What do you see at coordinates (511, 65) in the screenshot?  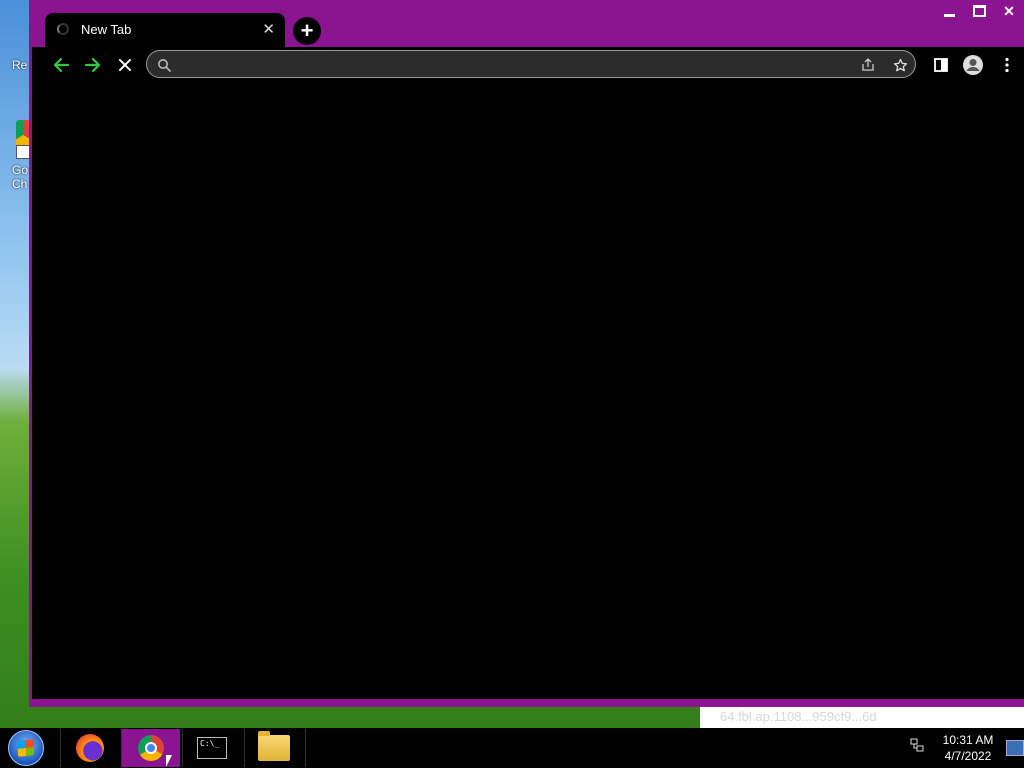 I see `address-input` at bounding box center [511, 65].